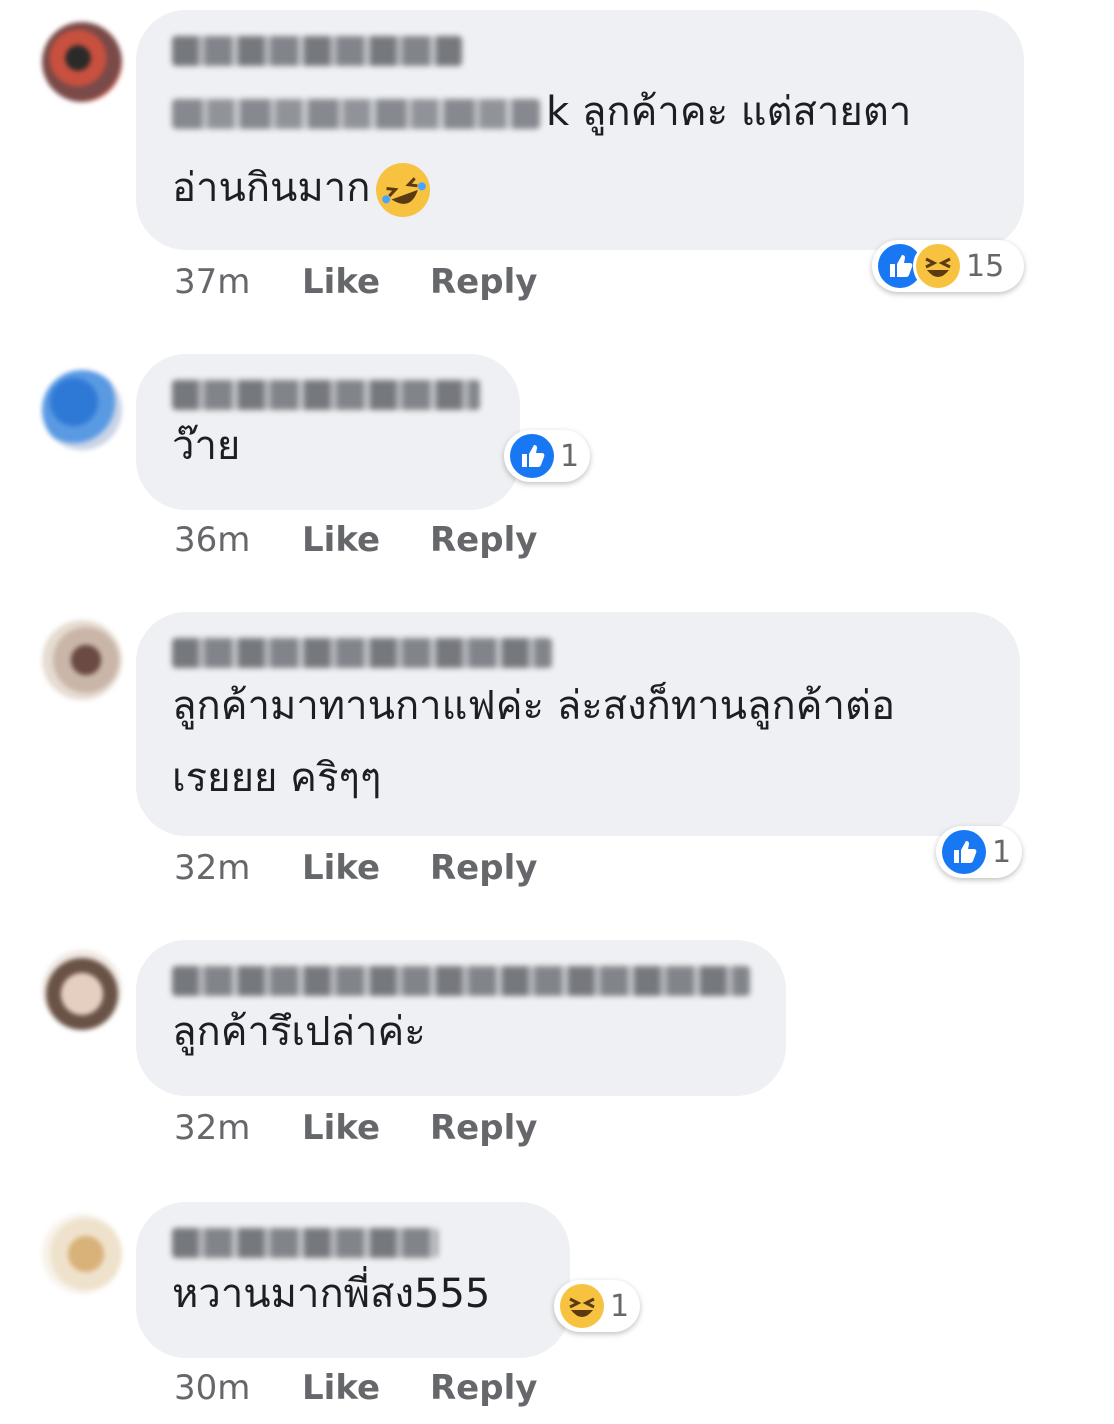 The image size is (1114, 1424). Describe the element at coordinates (238, 540) in the screenshot. I see `timestamp: 36m` at that location.